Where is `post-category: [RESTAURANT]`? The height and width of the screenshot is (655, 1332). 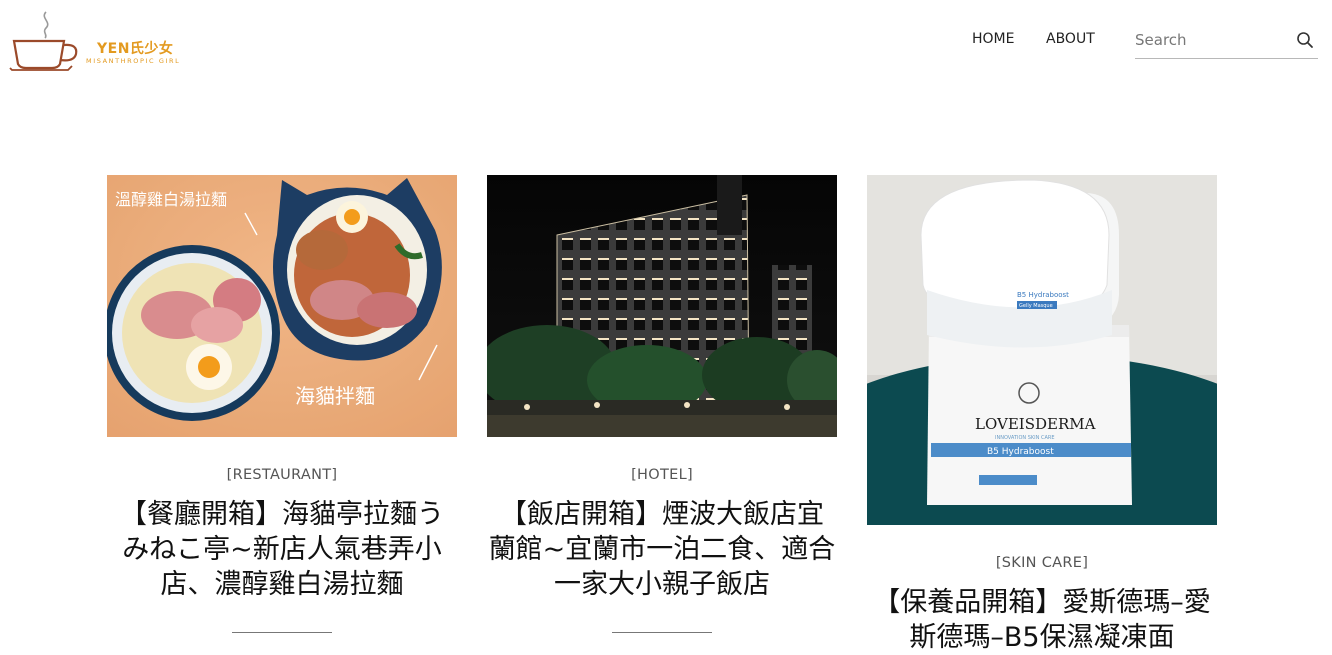 post-category: [RESTAURANT] is located at coordinates (282, 475).